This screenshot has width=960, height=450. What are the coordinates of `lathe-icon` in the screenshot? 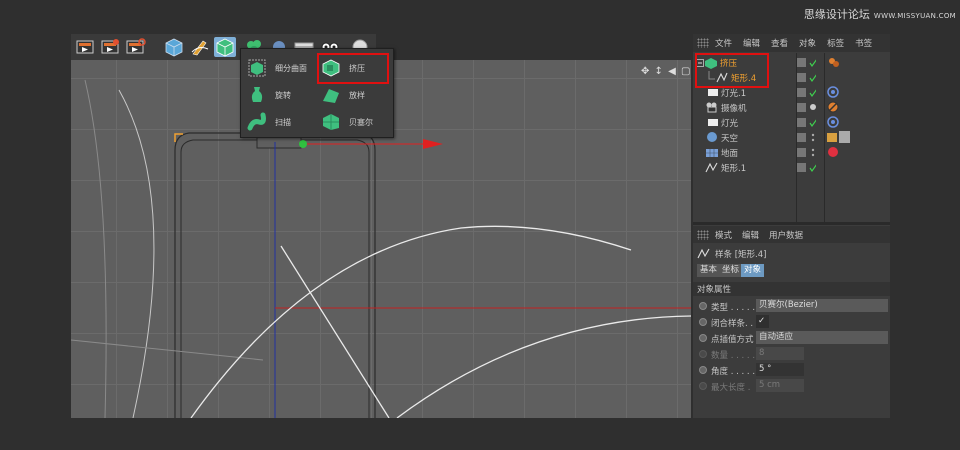 It's located at (257, 95).